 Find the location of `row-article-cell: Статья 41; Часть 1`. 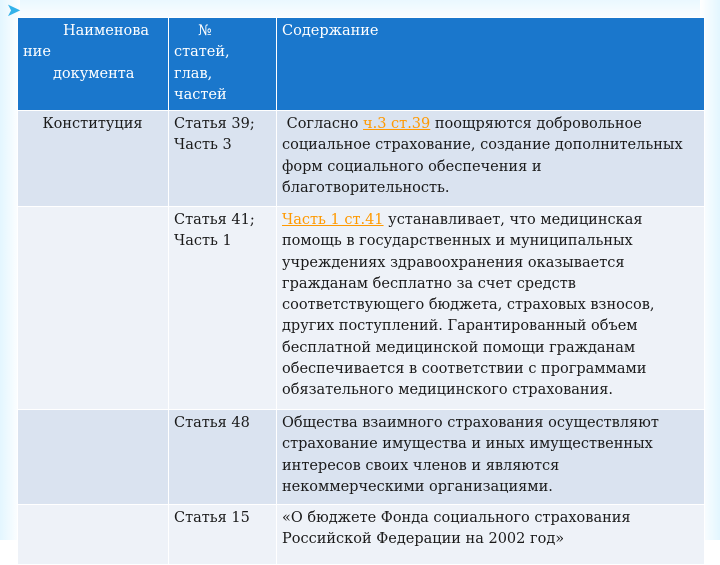

row-article-cell: Статья 41; Часть 1 is located at coordinates (222, 308).